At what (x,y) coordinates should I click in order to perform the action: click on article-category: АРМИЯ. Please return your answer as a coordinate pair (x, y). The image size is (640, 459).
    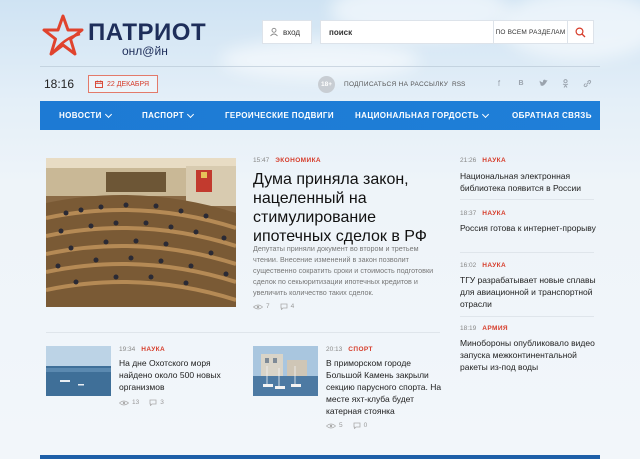
    Looking at the image, I should click on (495, 328).